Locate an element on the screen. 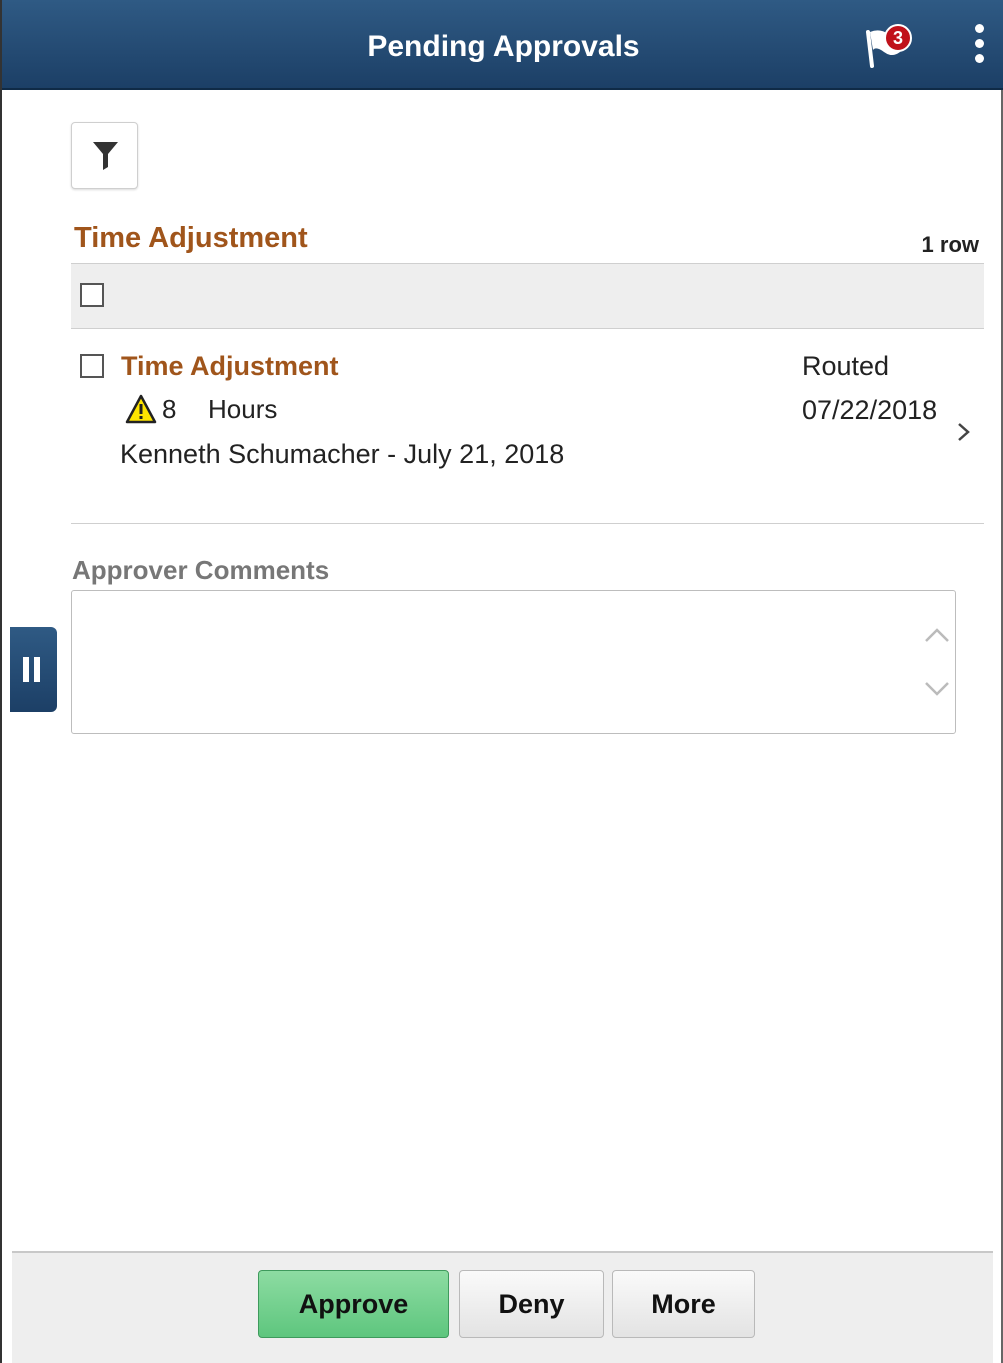 This screenshot has height=1363, width=1003. hours-value: 8 is located at coordinates (169, 409).